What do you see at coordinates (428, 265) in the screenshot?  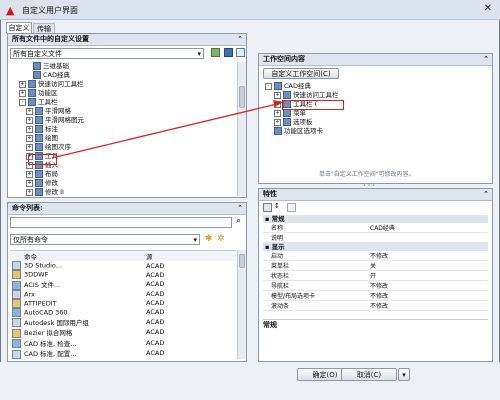 I see `property-value: 关` at bounding box center [428, 265].